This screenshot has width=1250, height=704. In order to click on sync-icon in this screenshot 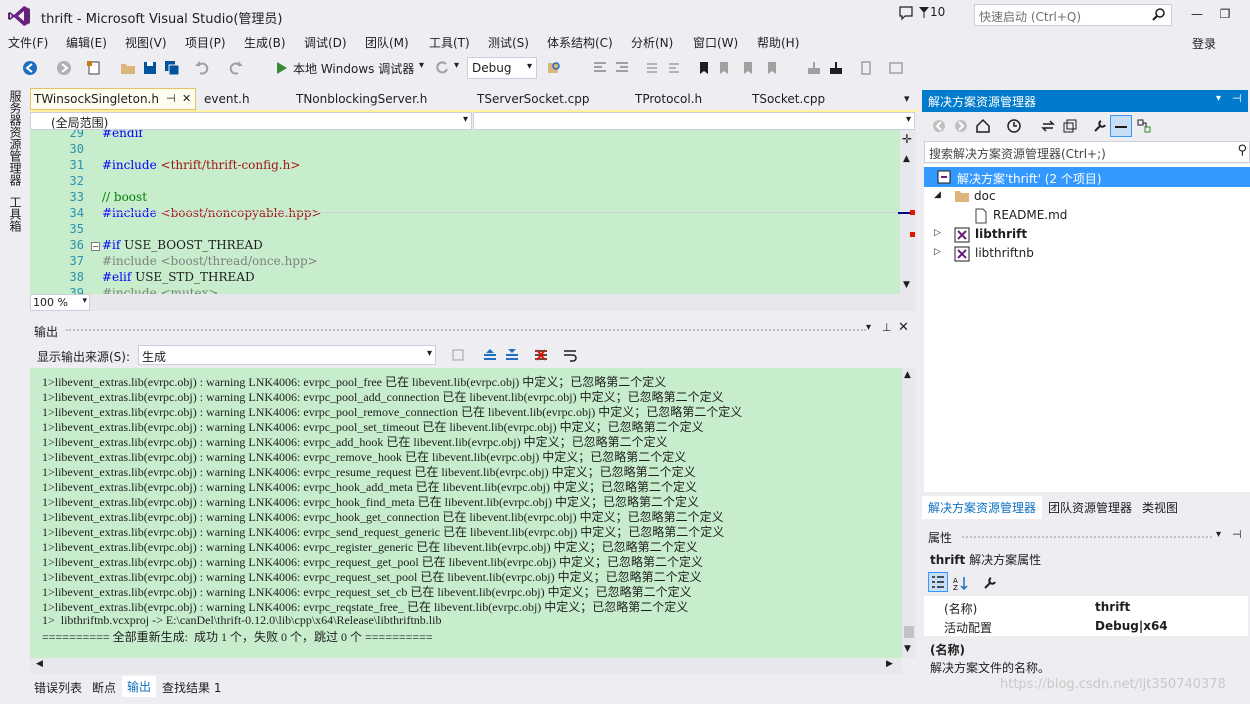, I will do `click(1048, 126)`.